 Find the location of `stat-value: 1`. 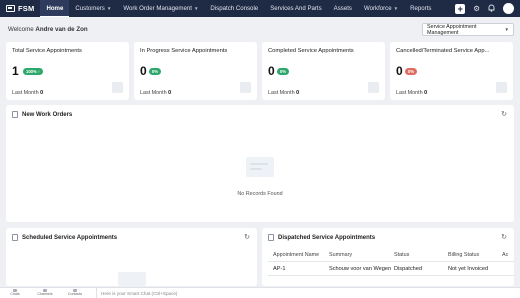

stat-value: 1 is located at coordinates (15, 71).